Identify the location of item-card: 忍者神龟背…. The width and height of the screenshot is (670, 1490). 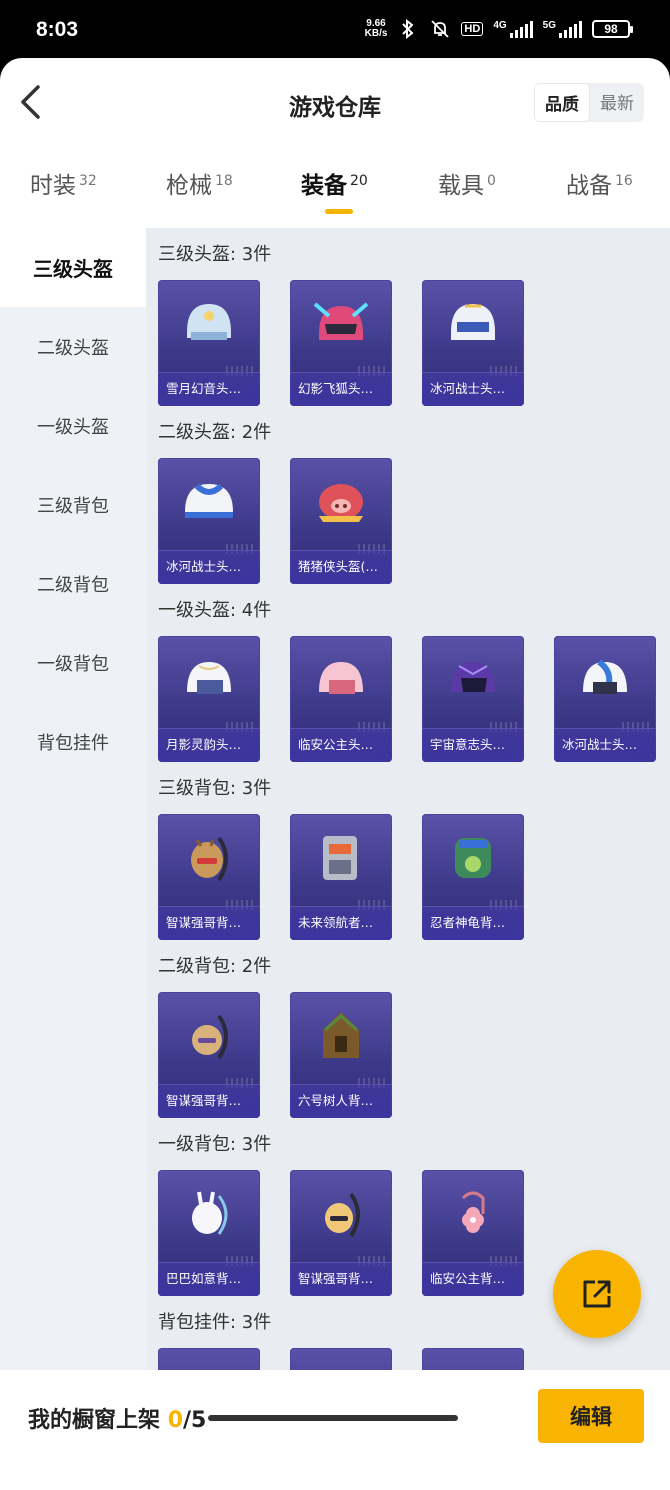
(473, 877).